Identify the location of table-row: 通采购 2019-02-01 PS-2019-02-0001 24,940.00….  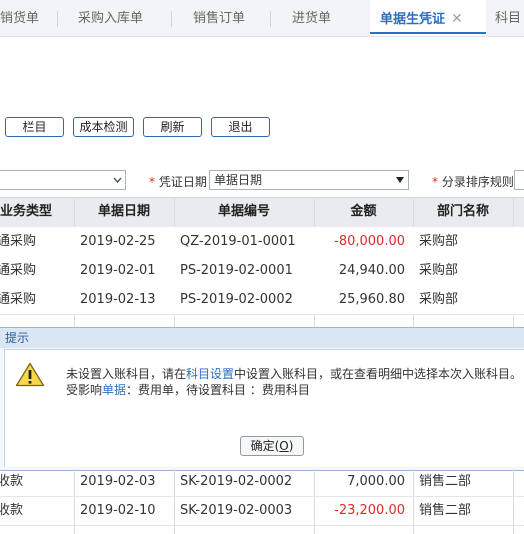
(262, 271).